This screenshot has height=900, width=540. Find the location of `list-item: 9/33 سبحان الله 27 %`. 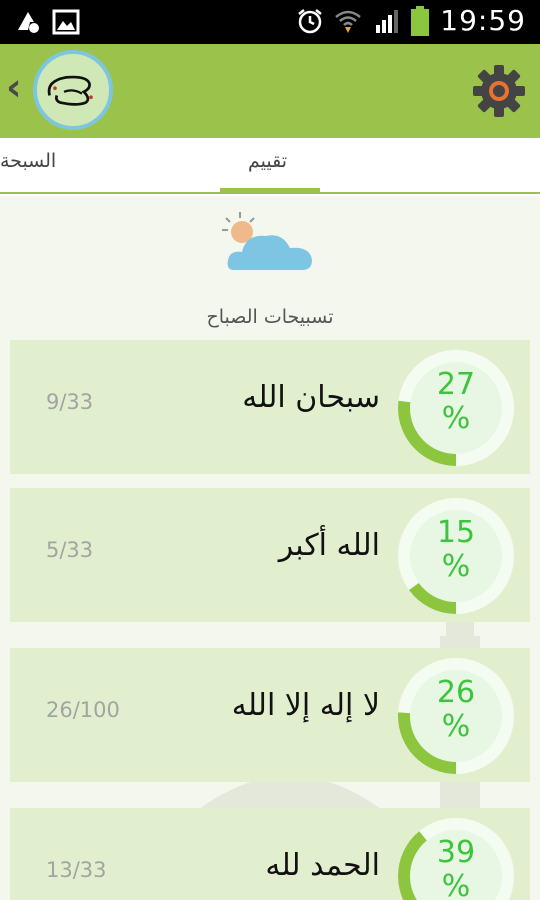

list-item: 9/33 سبحان الله 27 % is located at coordinates (270, 407).